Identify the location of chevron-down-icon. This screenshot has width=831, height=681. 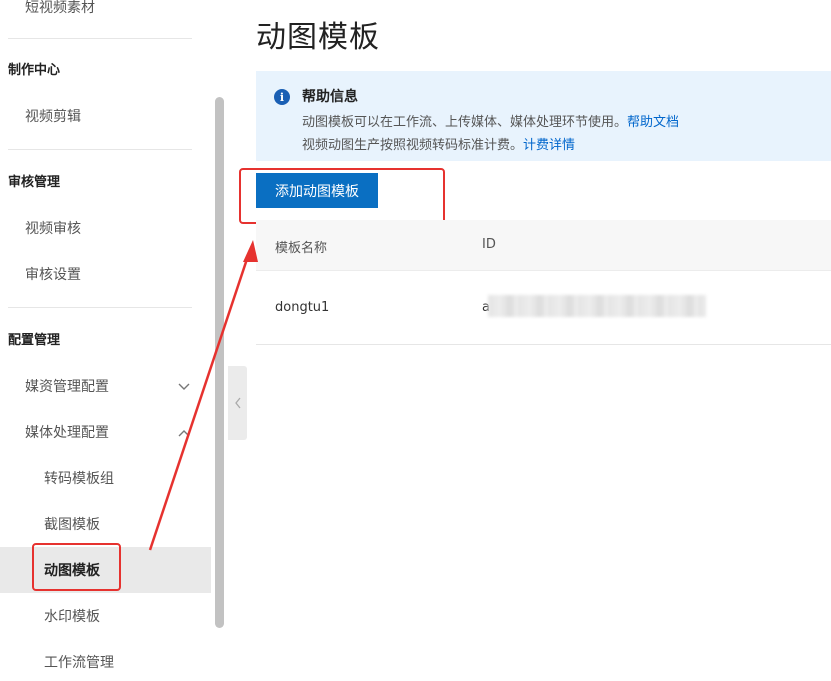
(184, 387).